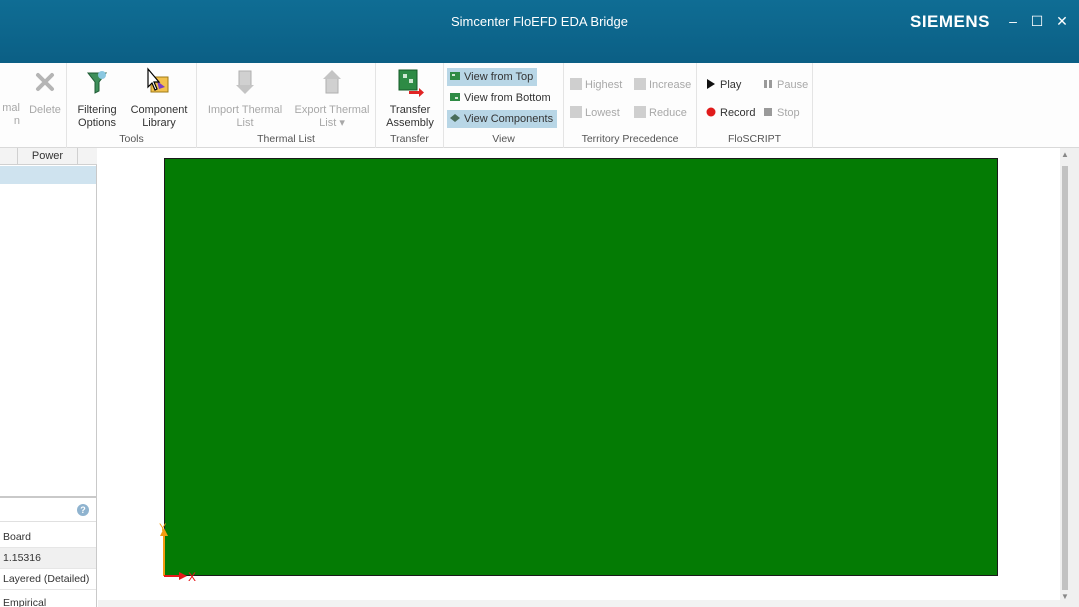  I want to click on ribbon-group-floscript: Play Pause Record Stop FloSCRIPT, so click(755, 105).